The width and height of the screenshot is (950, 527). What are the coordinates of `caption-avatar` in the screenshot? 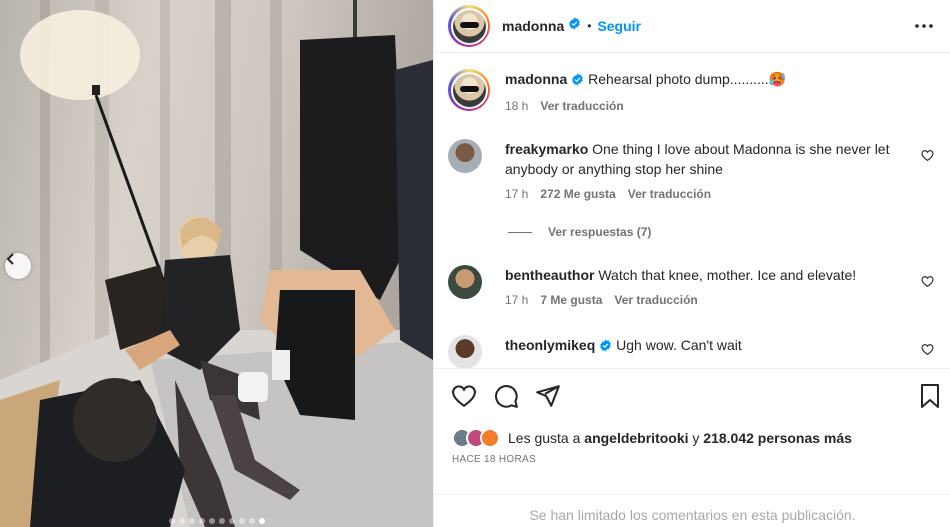 It's located at (469, 90).